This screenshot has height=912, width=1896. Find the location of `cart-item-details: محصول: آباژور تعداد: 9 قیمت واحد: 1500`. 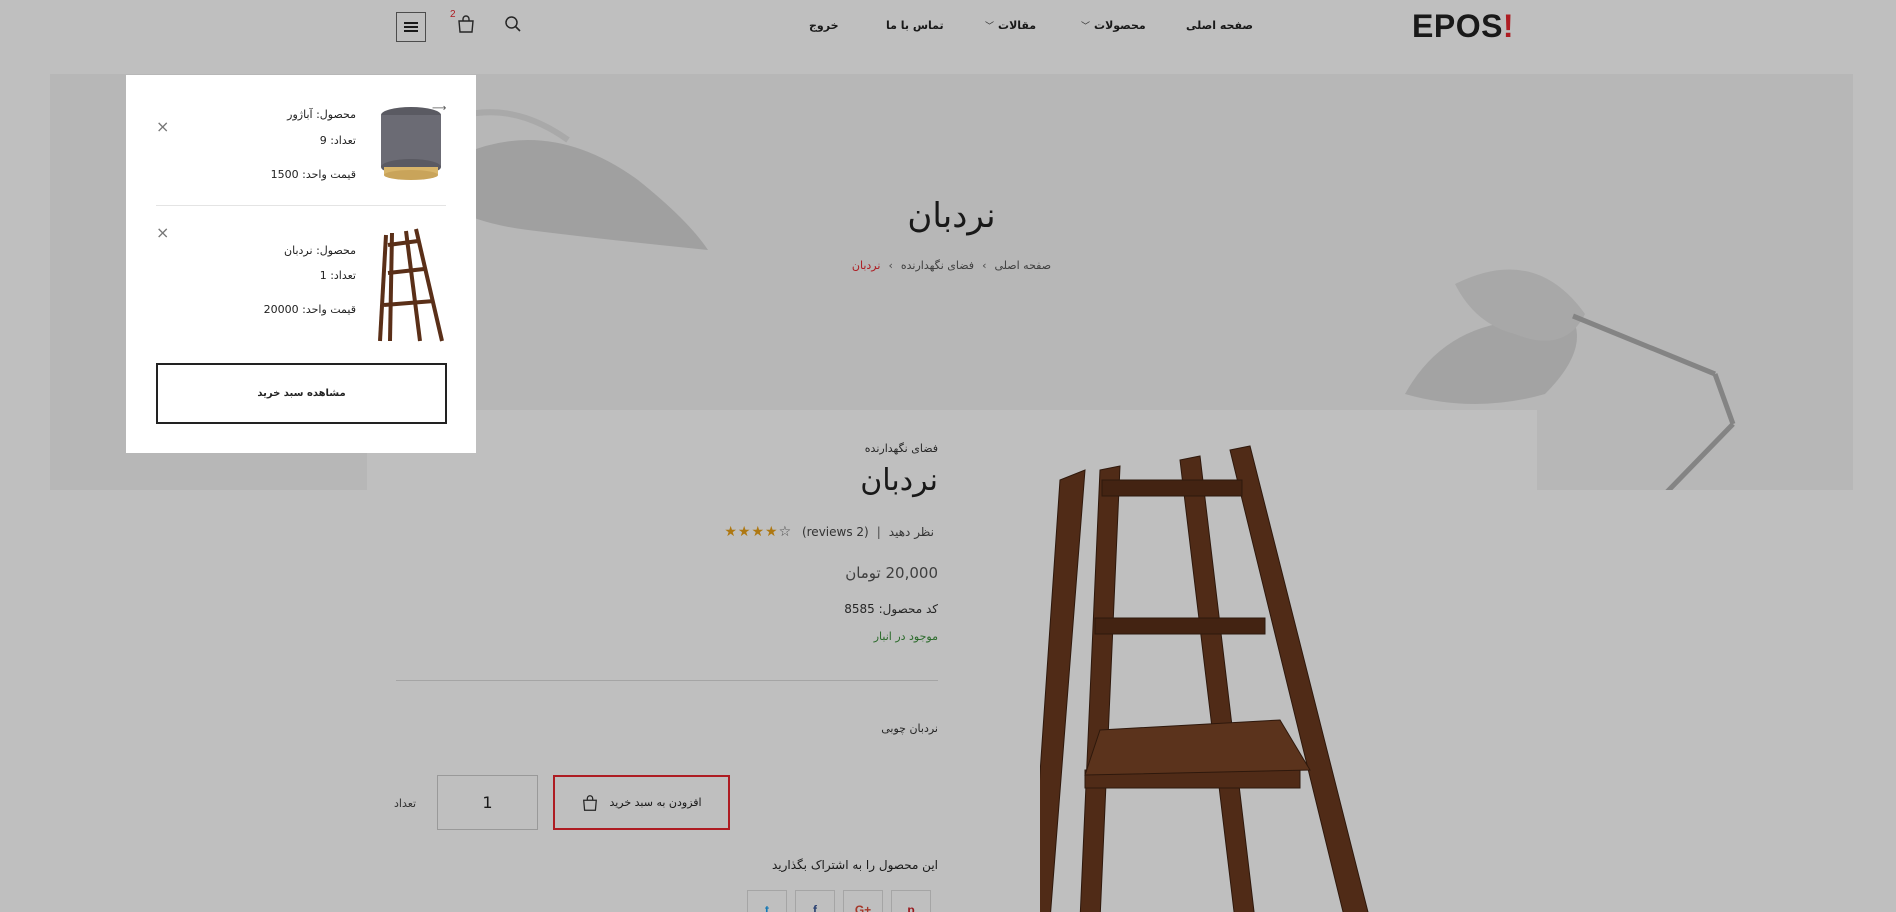

cart-item-details: محصول: آباژور تعداد: 9 قیمت واحد: 1500 is located at coordinates (266, 150).